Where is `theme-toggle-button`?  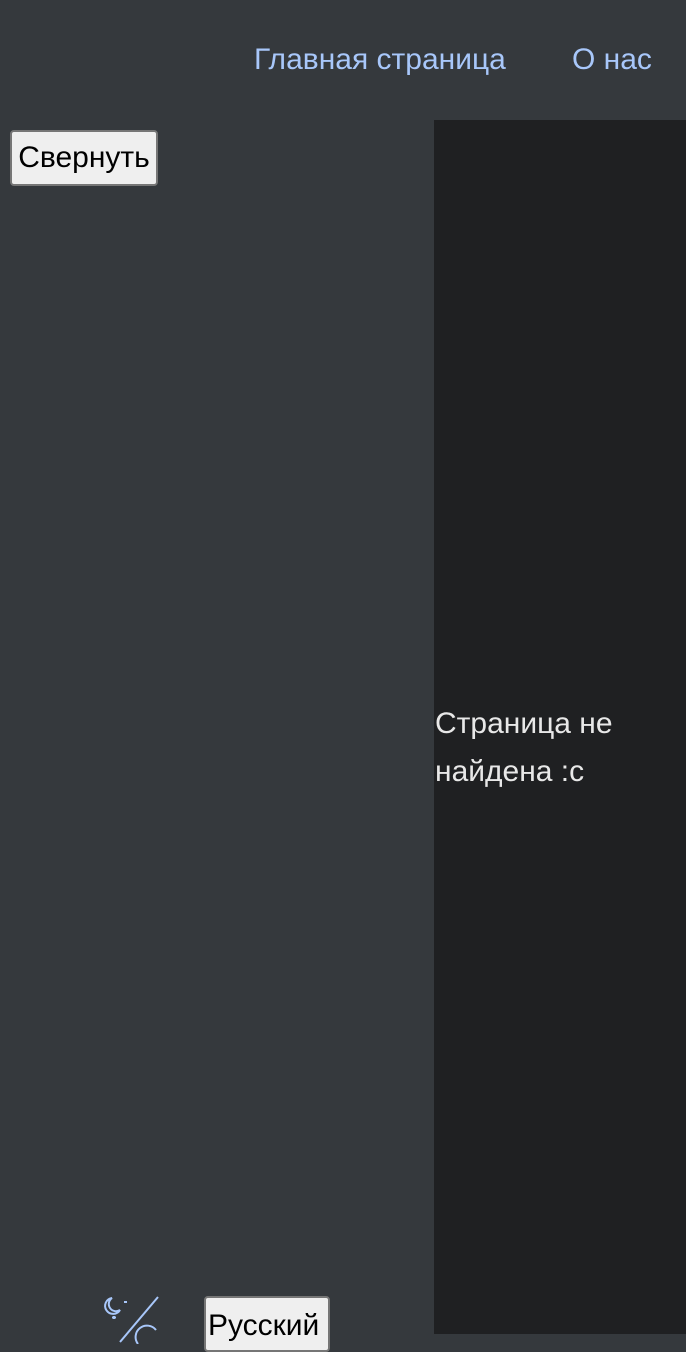 theme-toggle-button is located at coordinates (132, 1319).